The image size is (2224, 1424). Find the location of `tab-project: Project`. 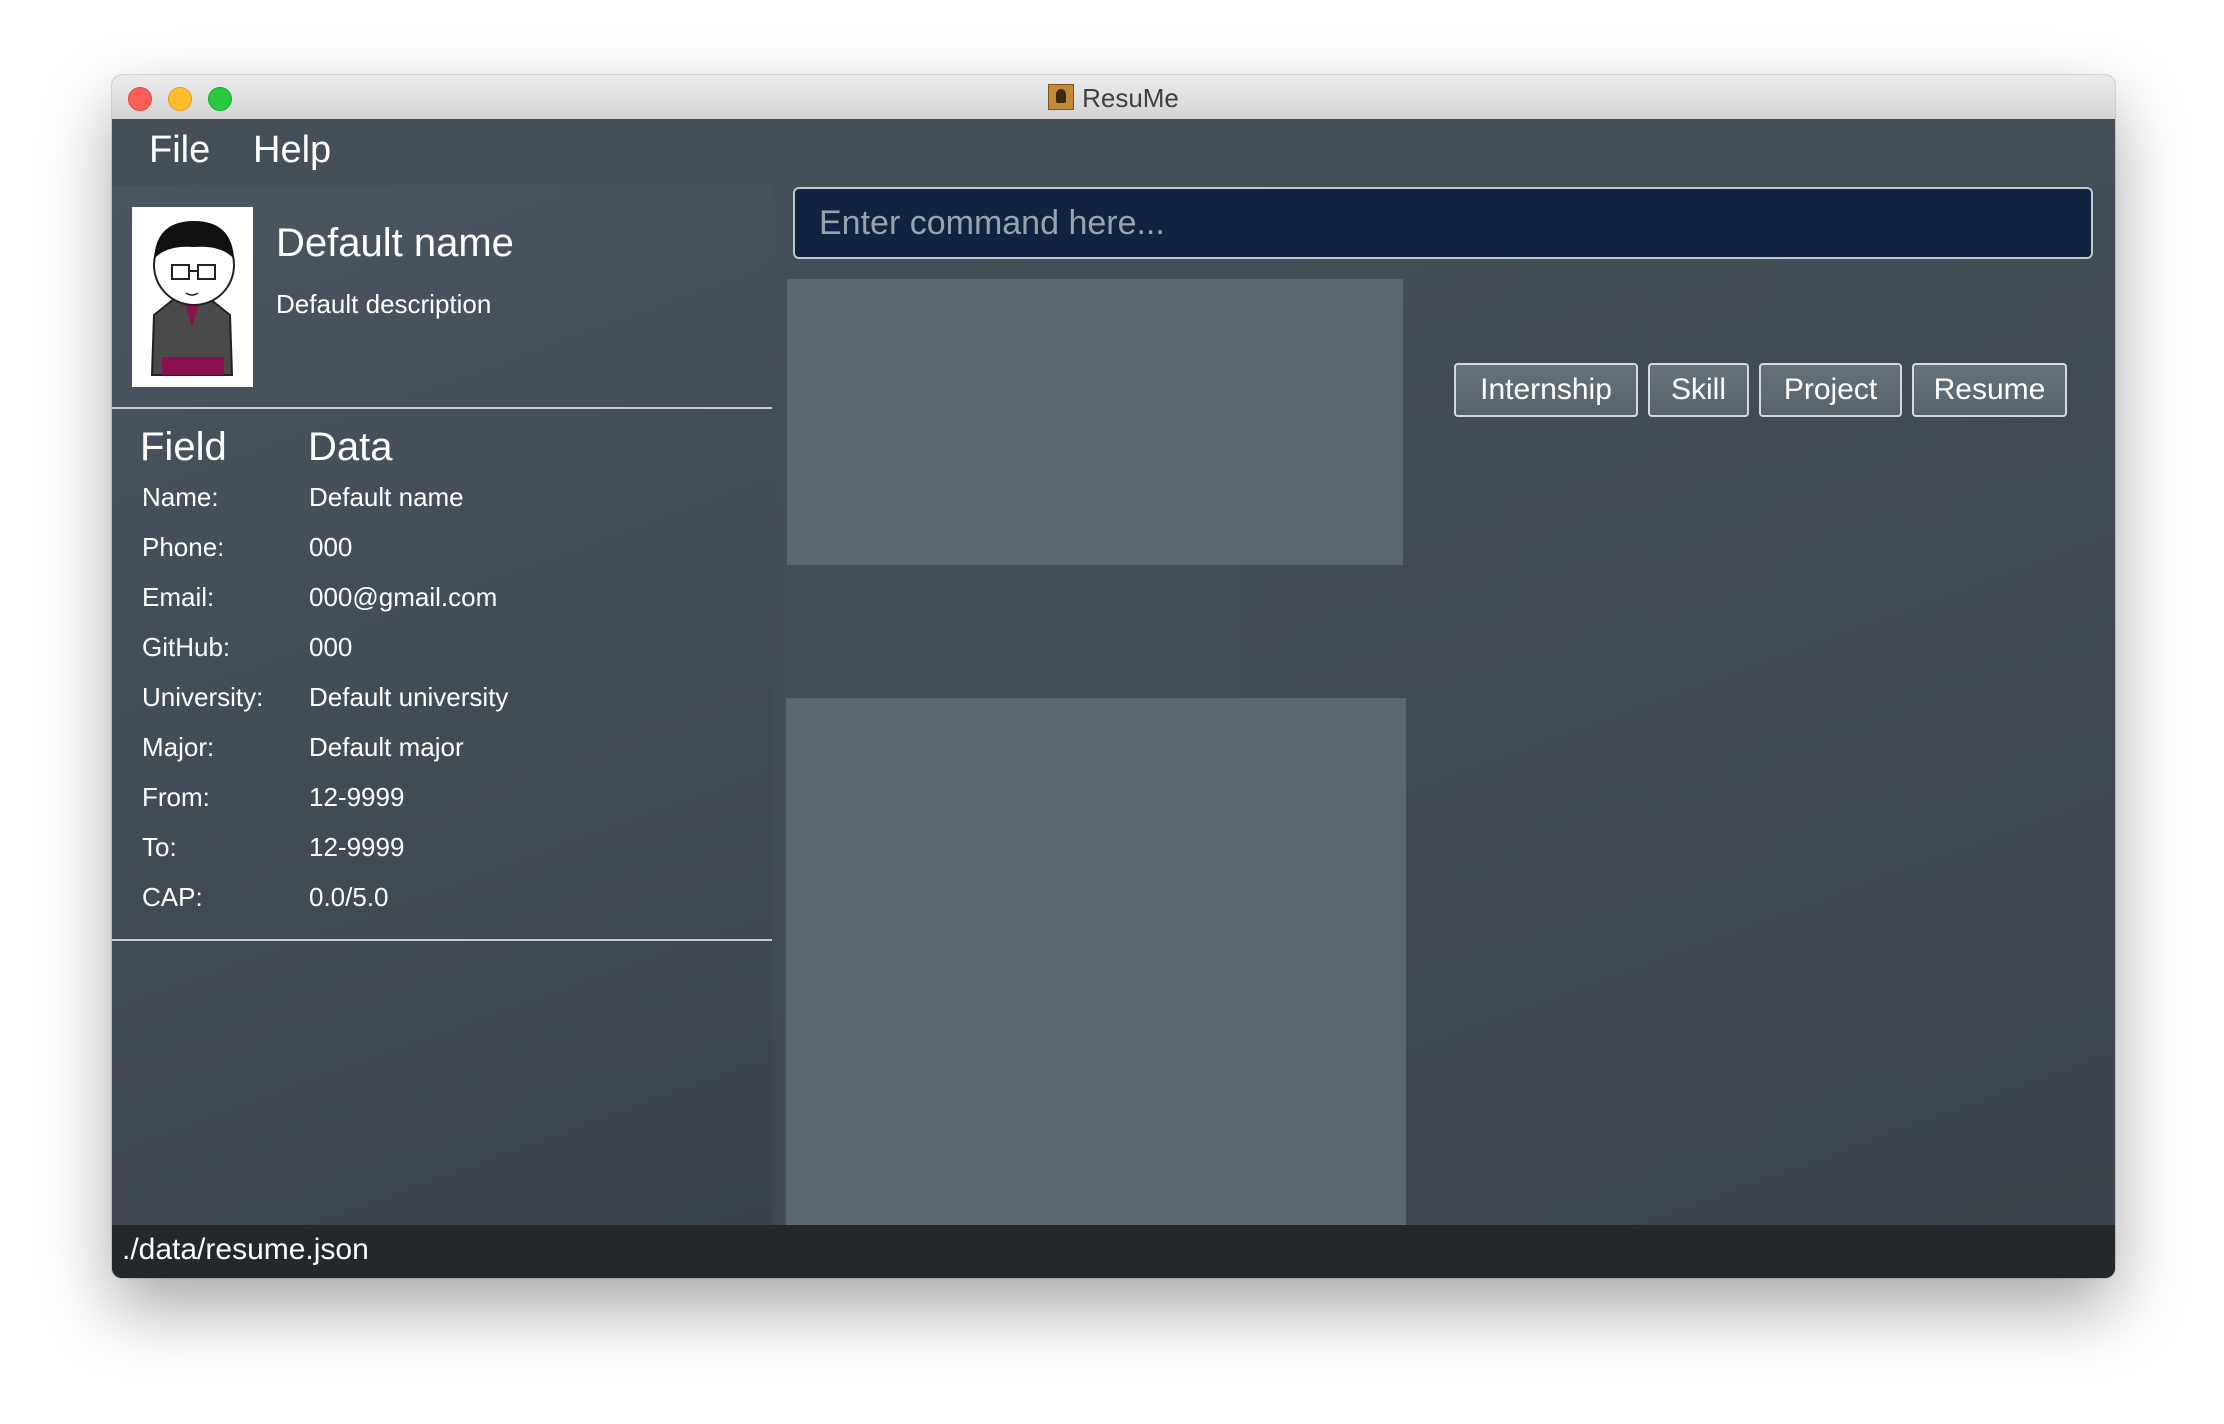

tab-project: Project is located at coordinates (1830, 390).